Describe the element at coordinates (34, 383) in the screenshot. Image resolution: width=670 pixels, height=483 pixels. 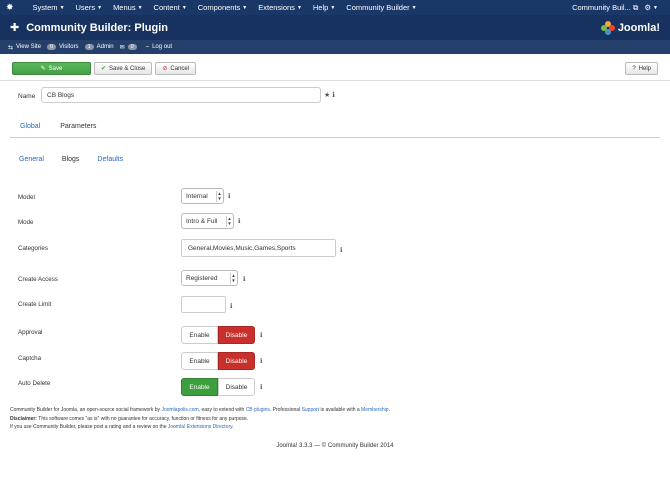
I see `auto-delete-label: Auto Delete` at that location.